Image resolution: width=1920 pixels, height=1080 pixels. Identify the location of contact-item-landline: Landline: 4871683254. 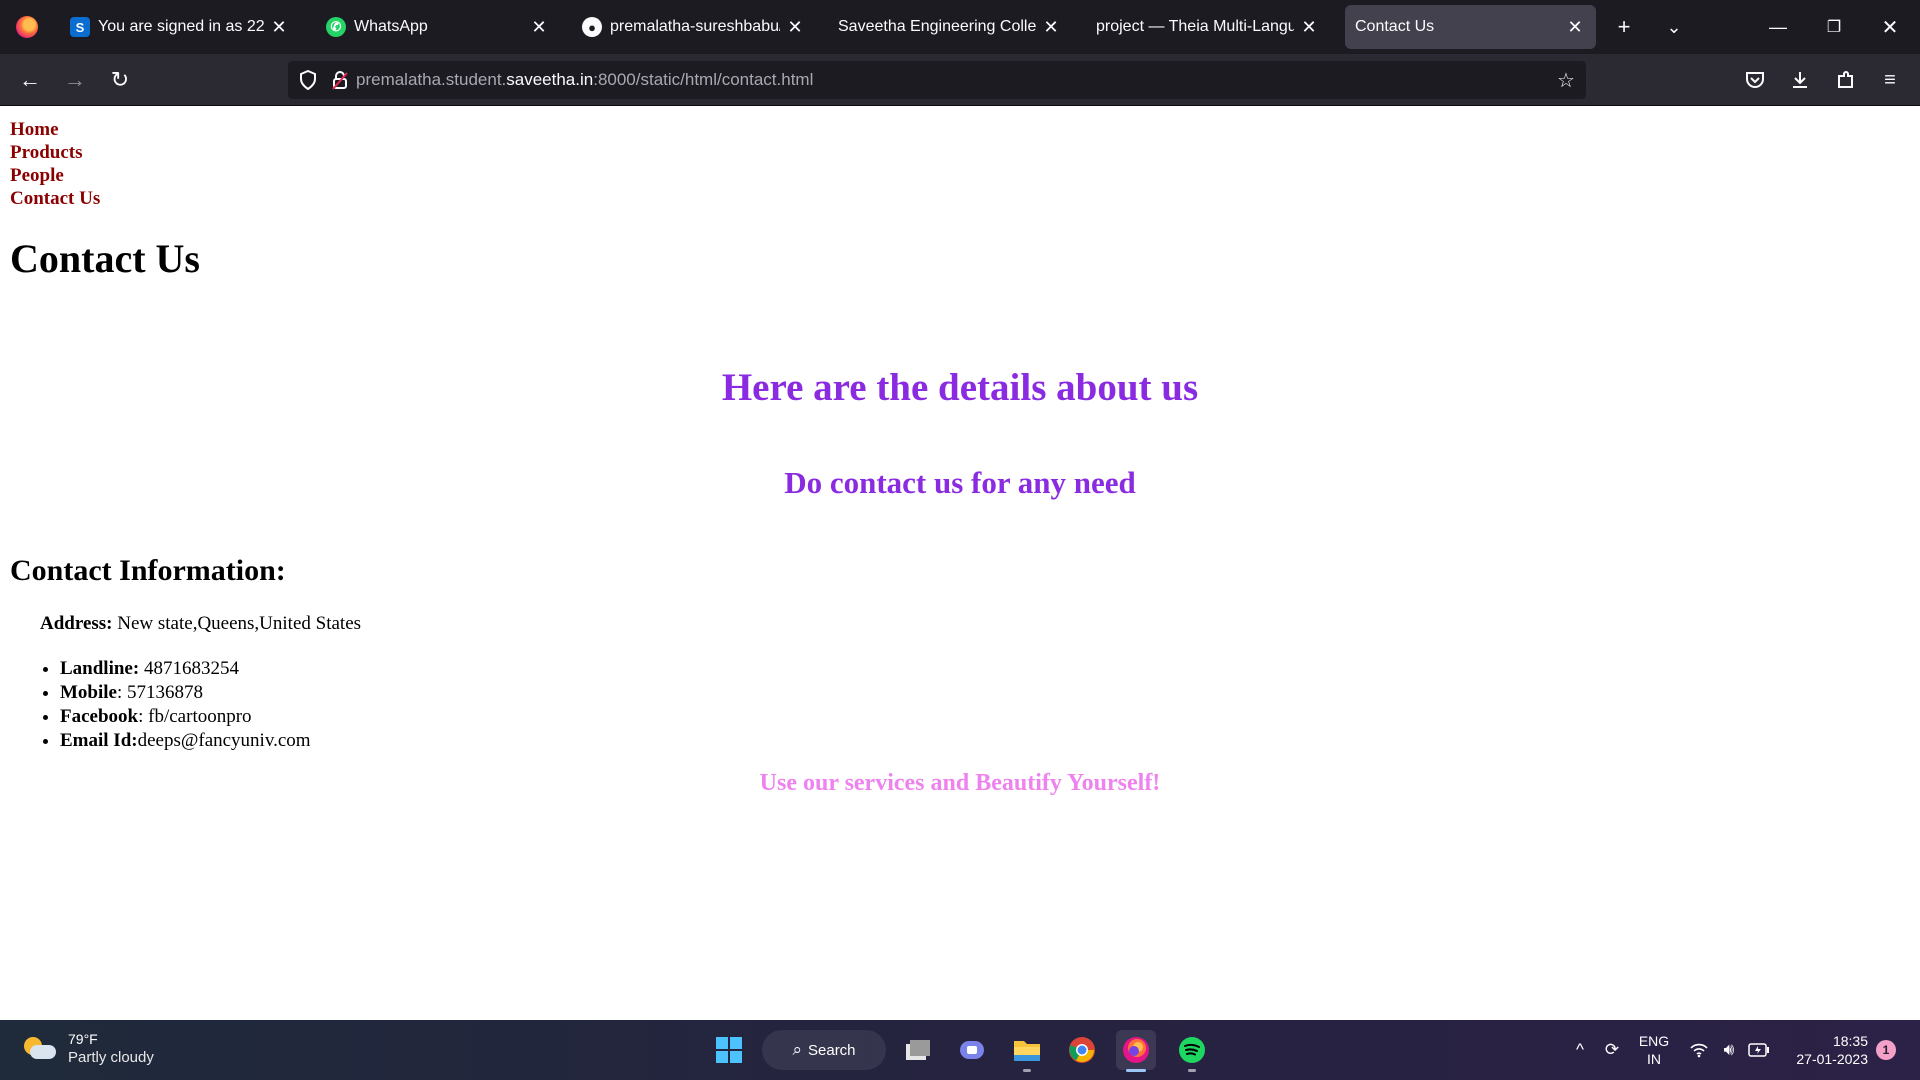
(185, 669).